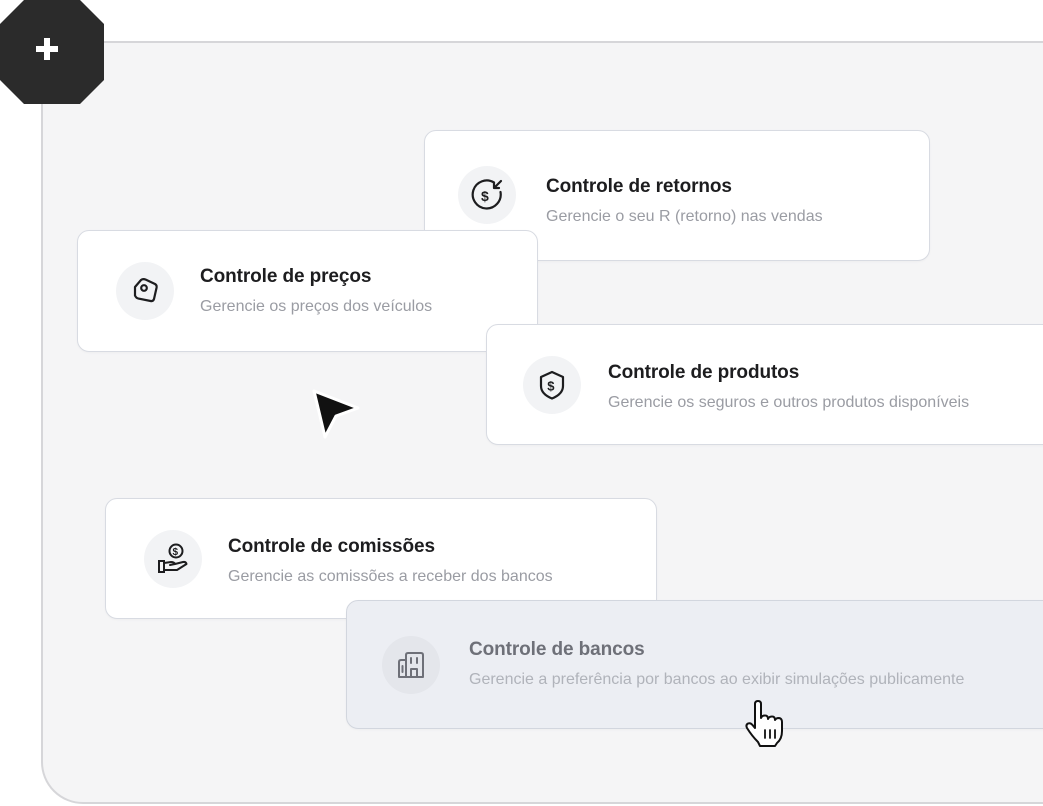 This screenshot has height=806, width=1043. What do you see at coordinates (684, 216) in the screenshot?
I see `card-description: Gerencie o seu R (retorno) nas vendas` at bounding box center [684, 216].